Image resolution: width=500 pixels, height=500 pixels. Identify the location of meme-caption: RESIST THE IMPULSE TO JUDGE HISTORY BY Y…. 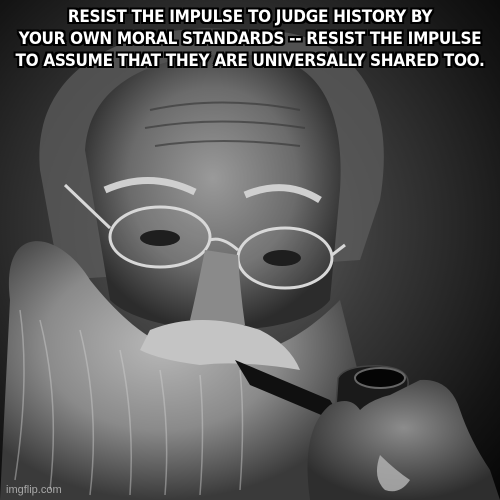
(250, 39).